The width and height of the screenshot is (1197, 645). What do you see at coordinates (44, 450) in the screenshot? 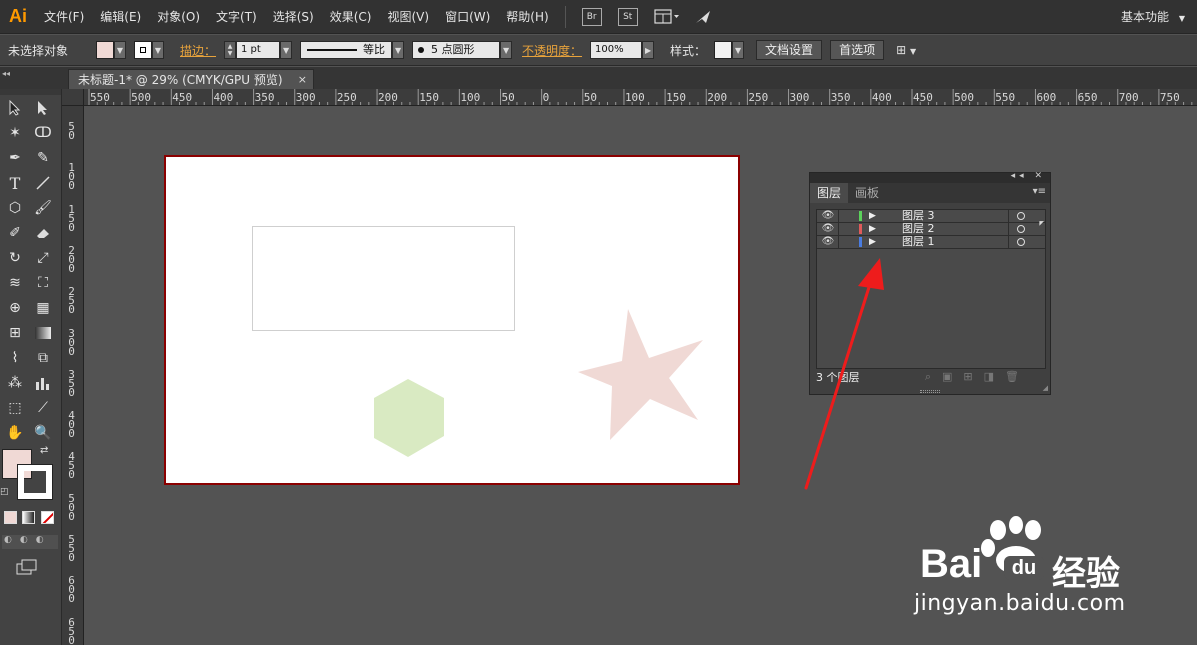
I see `swap-colors-icon: ⇄` at bounding box center [44, 450].